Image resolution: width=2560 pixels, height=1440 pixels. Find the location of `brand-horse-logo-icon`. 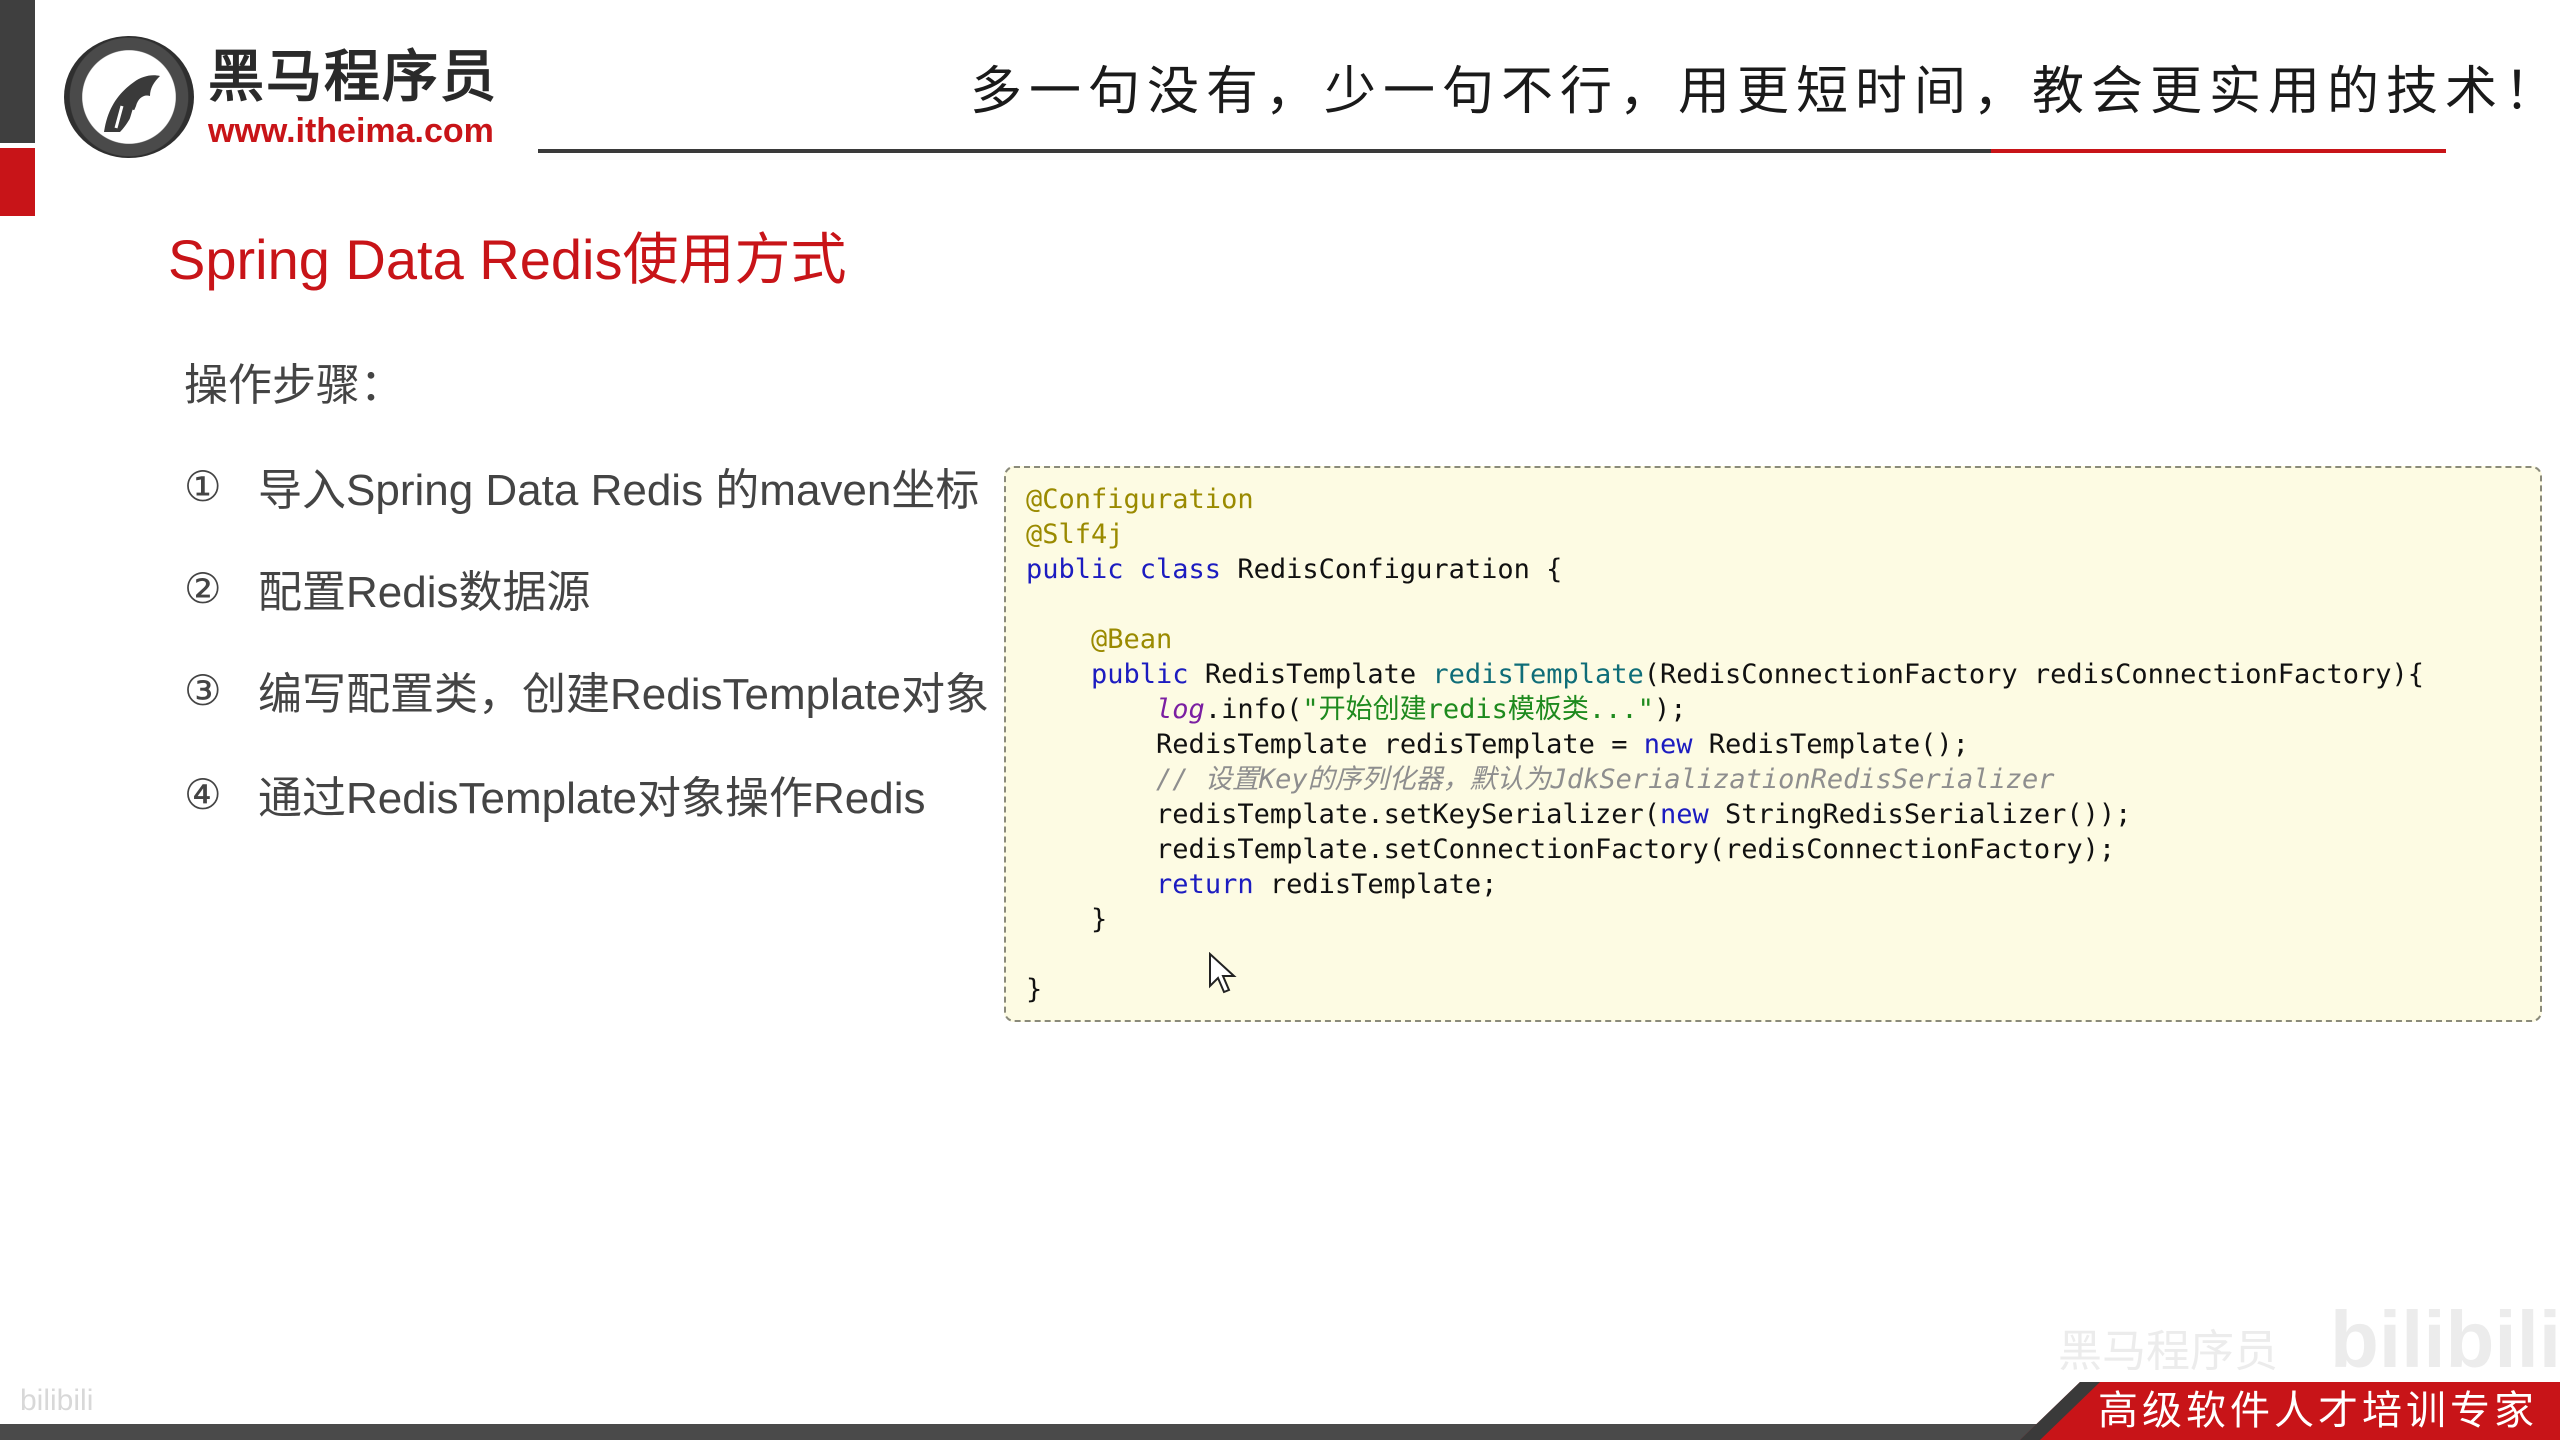

brand-horse-logo-icon is located at coordinates (129, 97).